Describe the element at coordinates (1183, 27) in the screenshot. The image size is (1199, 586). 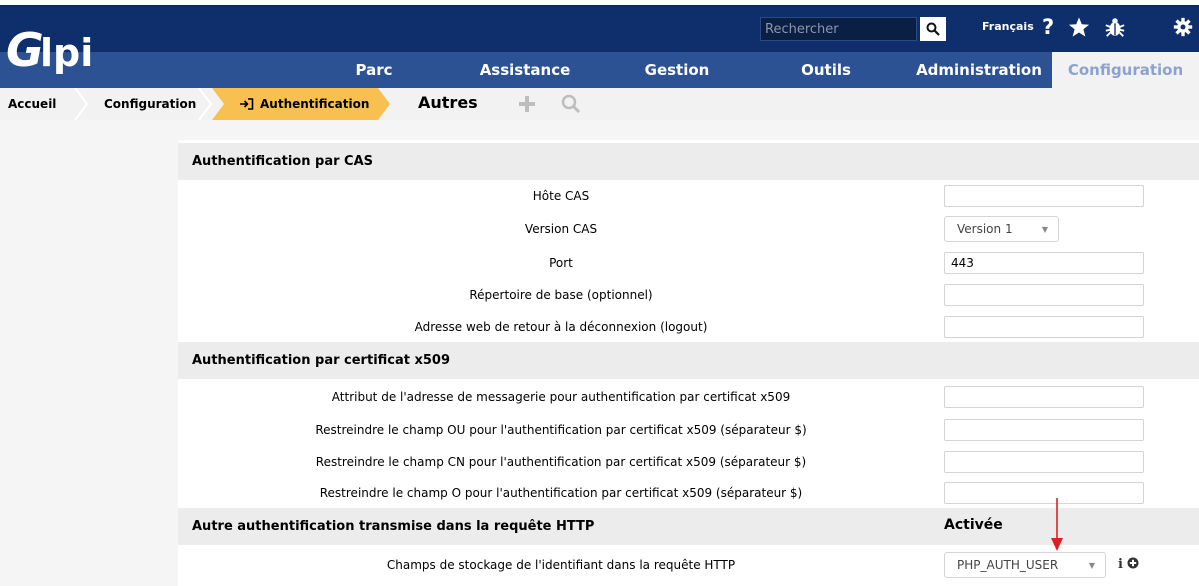
I see `gear-icon` at that location.